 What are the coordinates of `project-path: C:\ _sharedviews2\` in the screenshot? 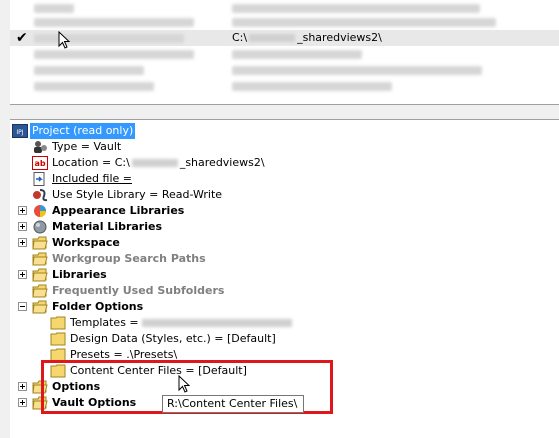 It's located at (307, 37).